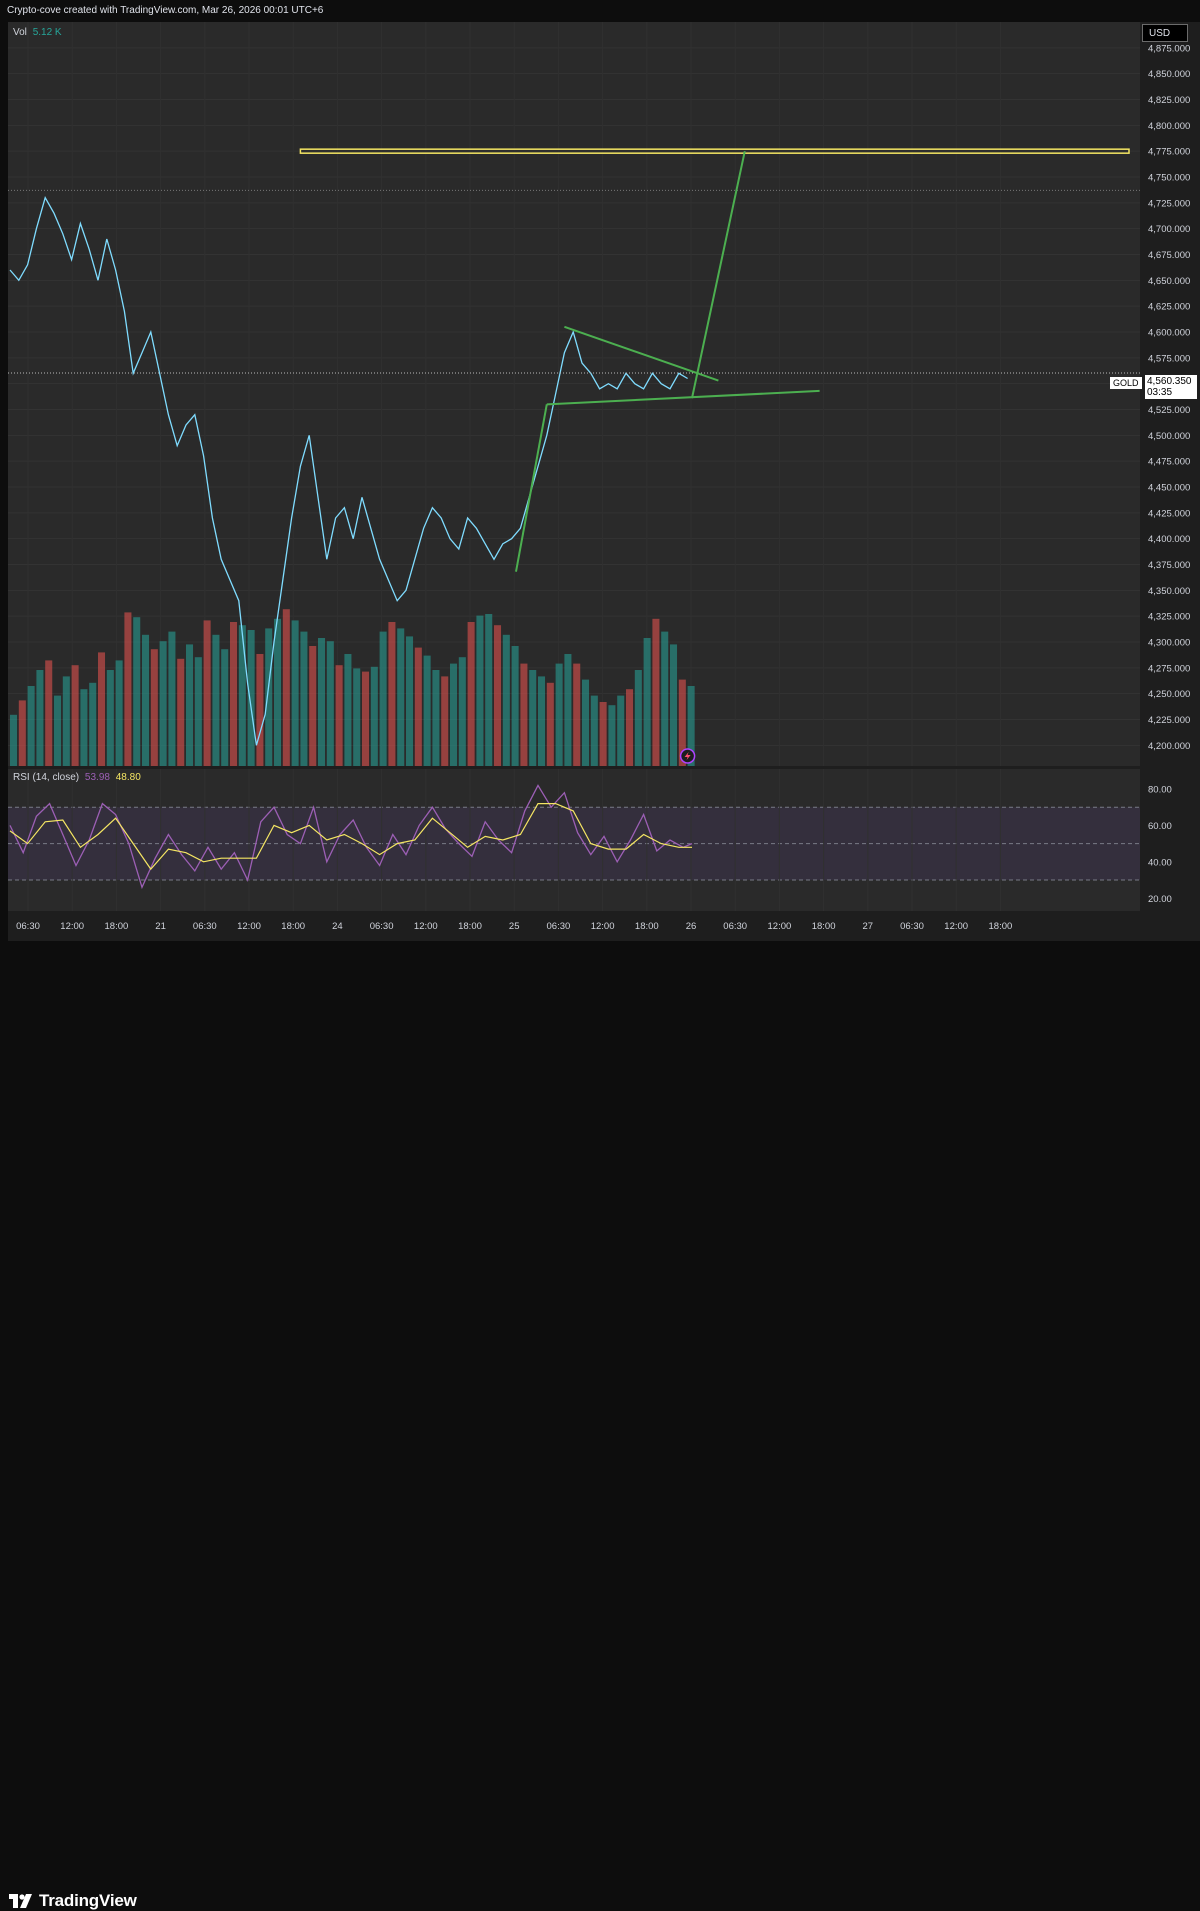  I want to click on rsi-chart, so click(574, 840).